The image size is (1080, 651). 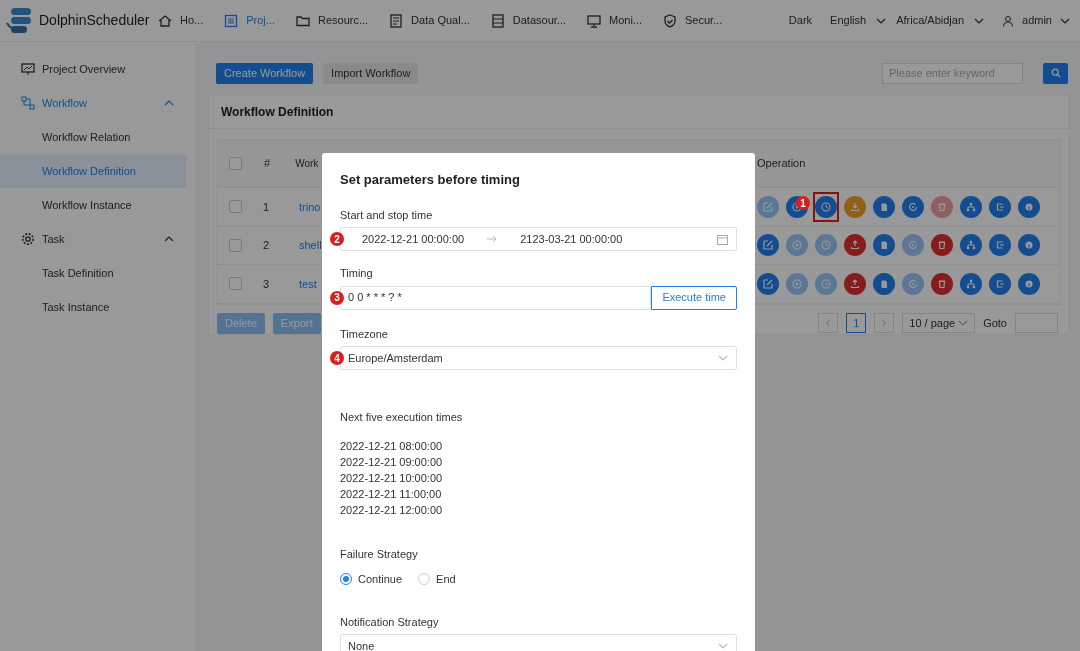 I want to click on date-range-field: 2022-12-21 00:00:00 2123-03-21 00:00:00, so click(x=538, y=239).